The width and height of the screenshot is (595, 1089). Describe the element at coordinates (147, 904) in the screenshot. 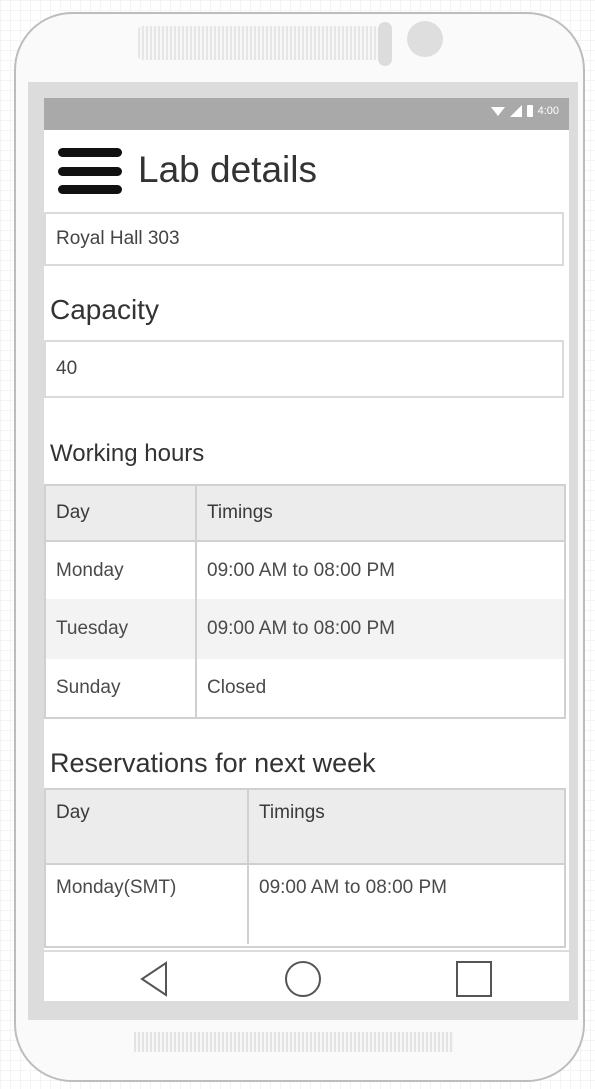

I see `day-cell: Monday(SMT)` at that location.